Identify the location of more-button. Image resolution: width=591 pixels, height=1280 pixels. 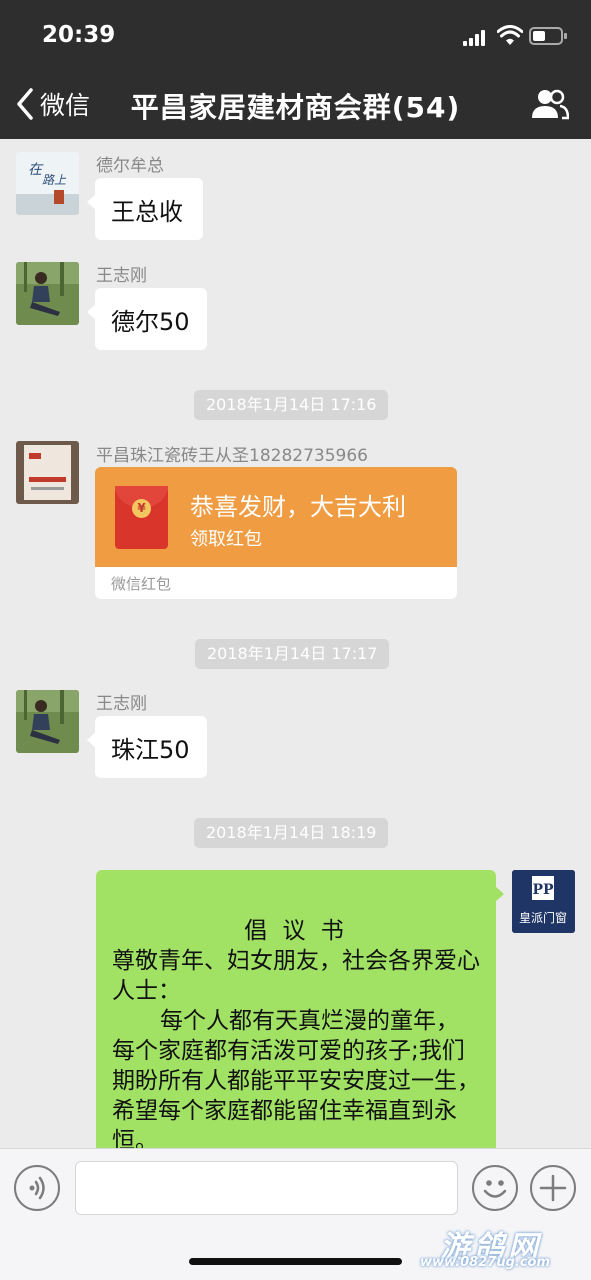
(553, 1188).